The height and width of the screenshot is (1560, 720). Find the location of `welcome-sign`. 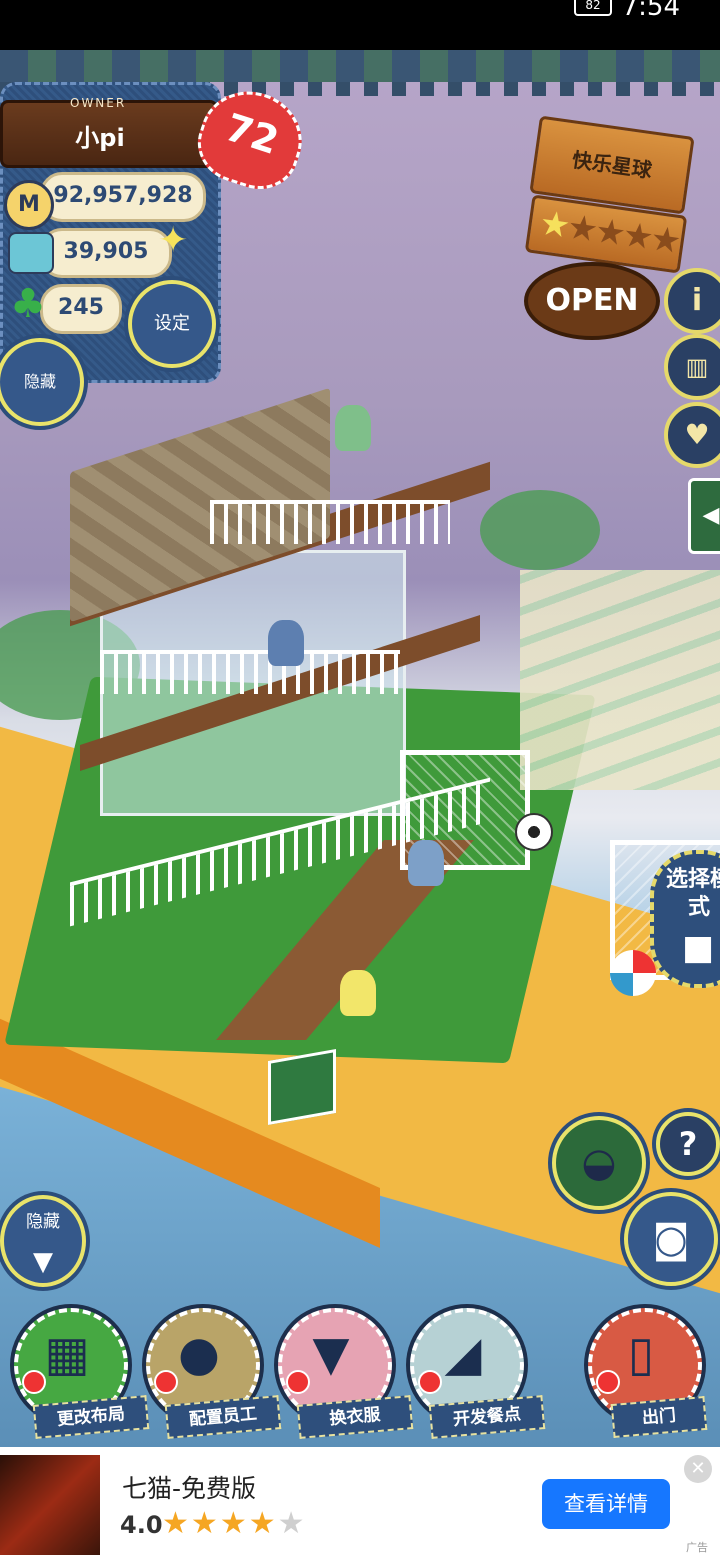

welcome-sign is located at coordinates (302, 1087).